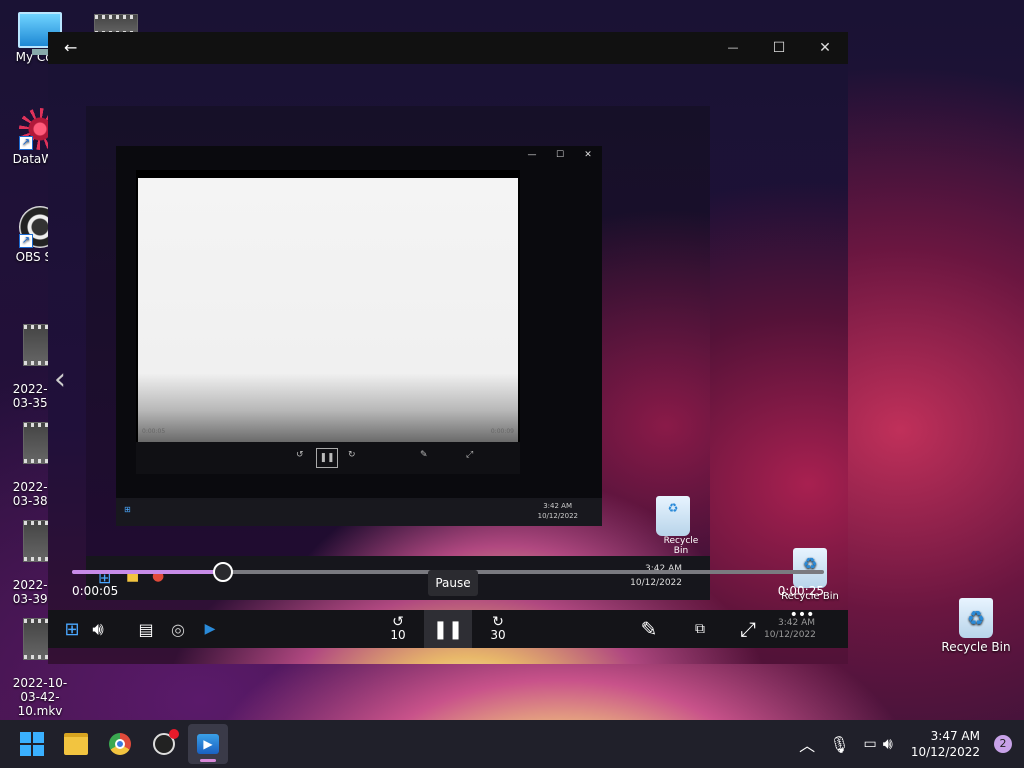 The width and height of the screenshot is (1024, 768). What do you see at coordinates (588, 155) in the screenshot?
I see `recorded-close-icon: ✕` at bounding box center [588, 155].